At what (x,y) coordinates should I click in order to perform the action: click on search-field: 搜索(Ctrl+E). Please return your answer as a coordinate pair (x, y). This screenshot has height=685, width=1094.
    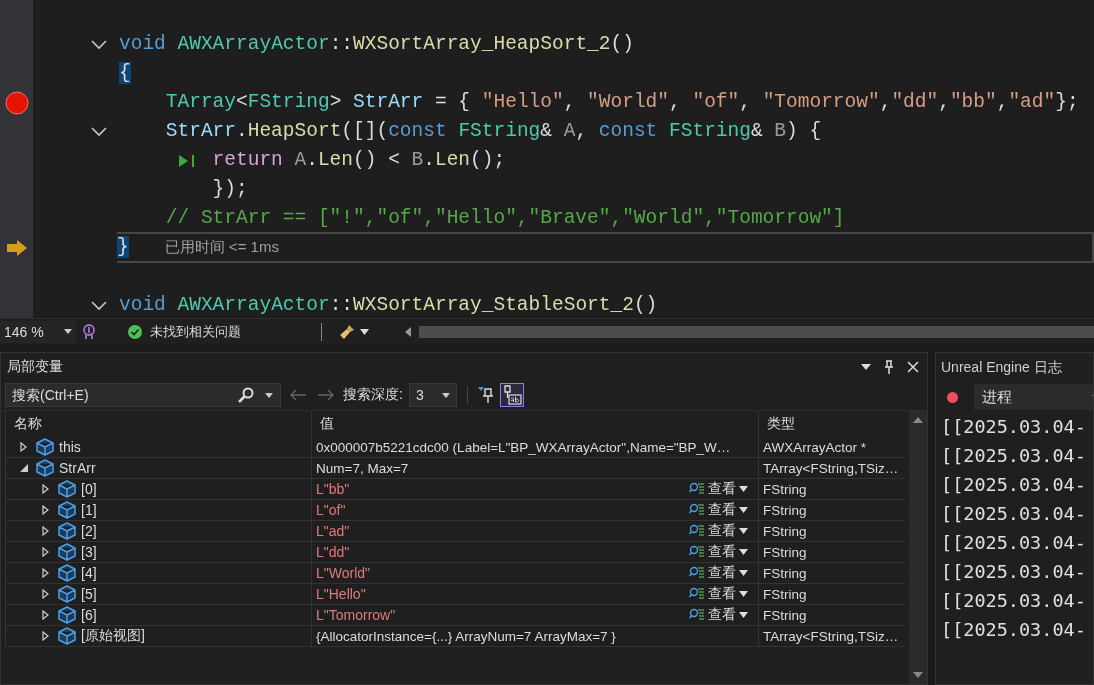
    Looking at the image, I should click on (143, 395).